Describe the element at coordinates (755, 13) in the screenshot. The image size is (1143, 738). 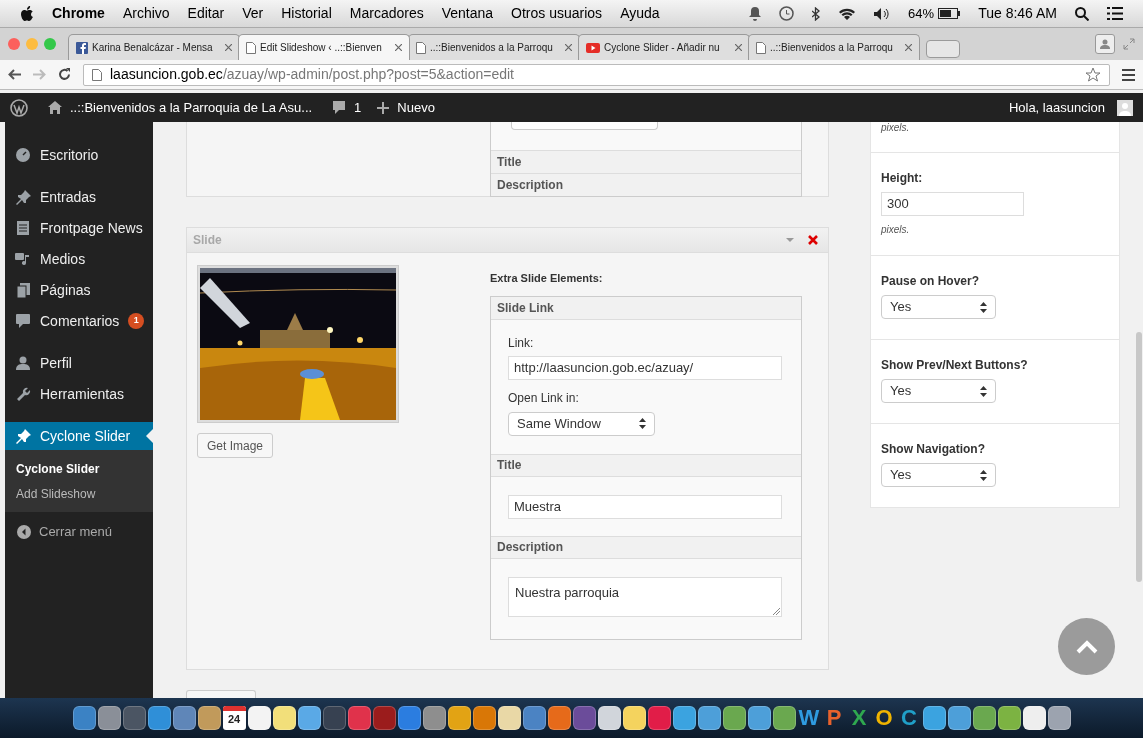
I see `bell-icon` at that location.